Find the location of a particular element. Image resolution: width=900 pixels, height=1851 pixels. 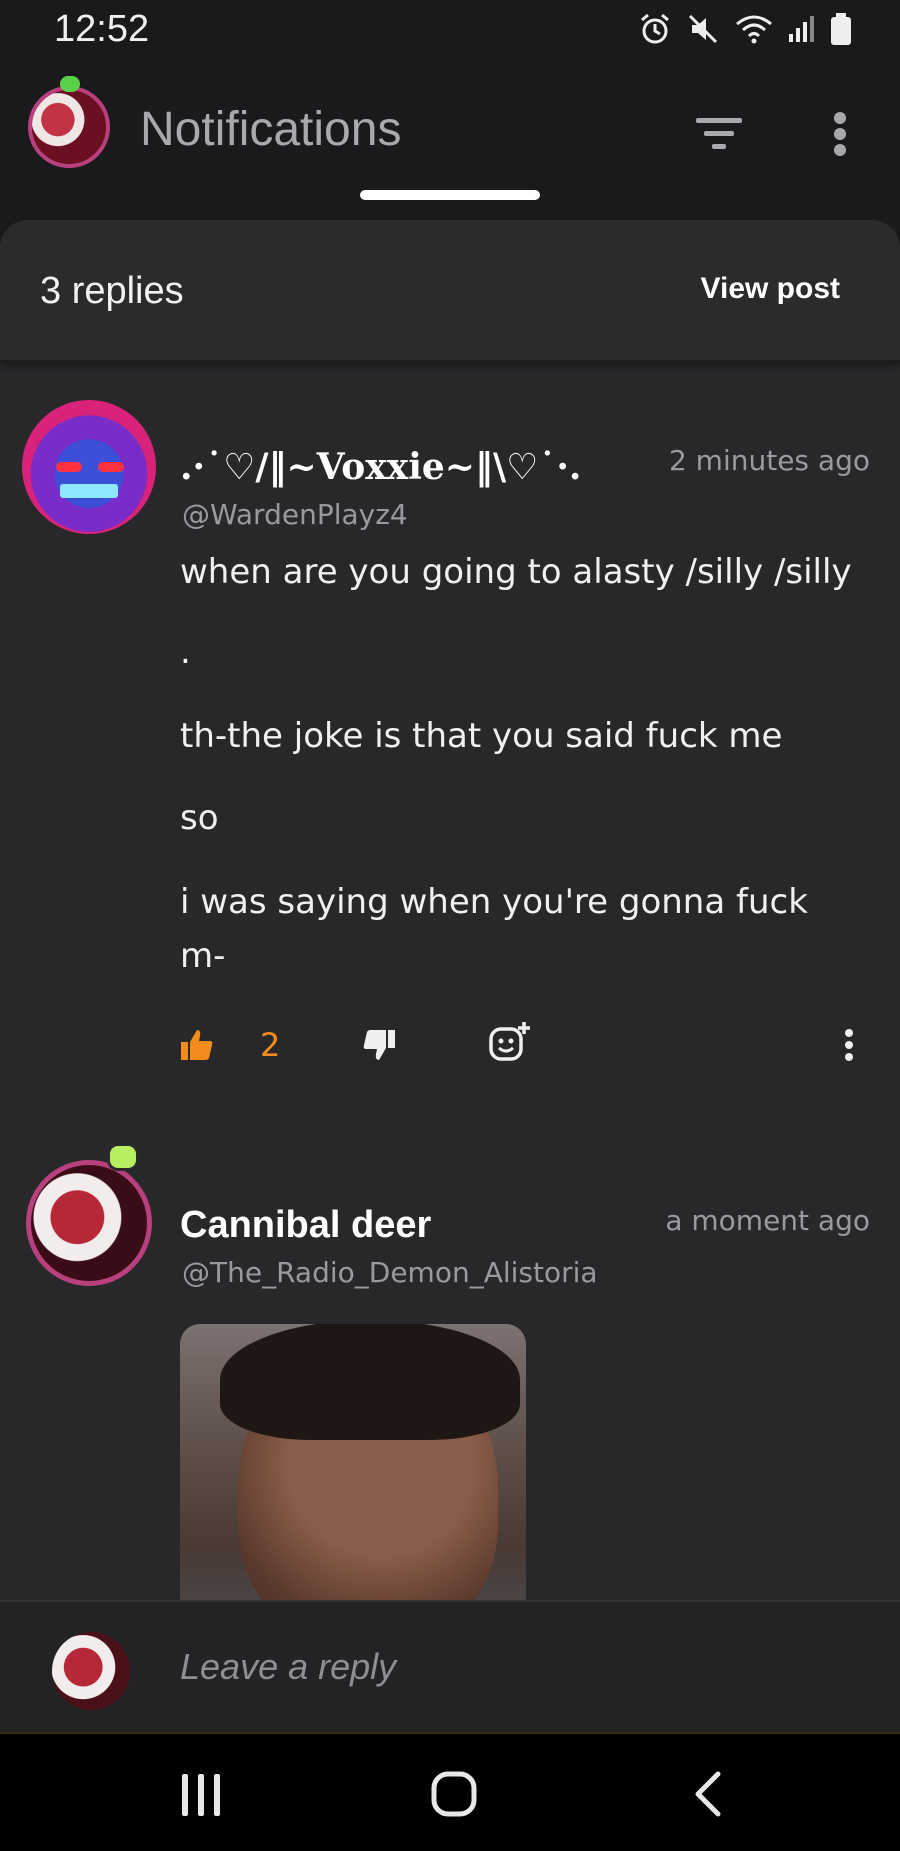

alarm-icon is located at coordinates (655, 28).